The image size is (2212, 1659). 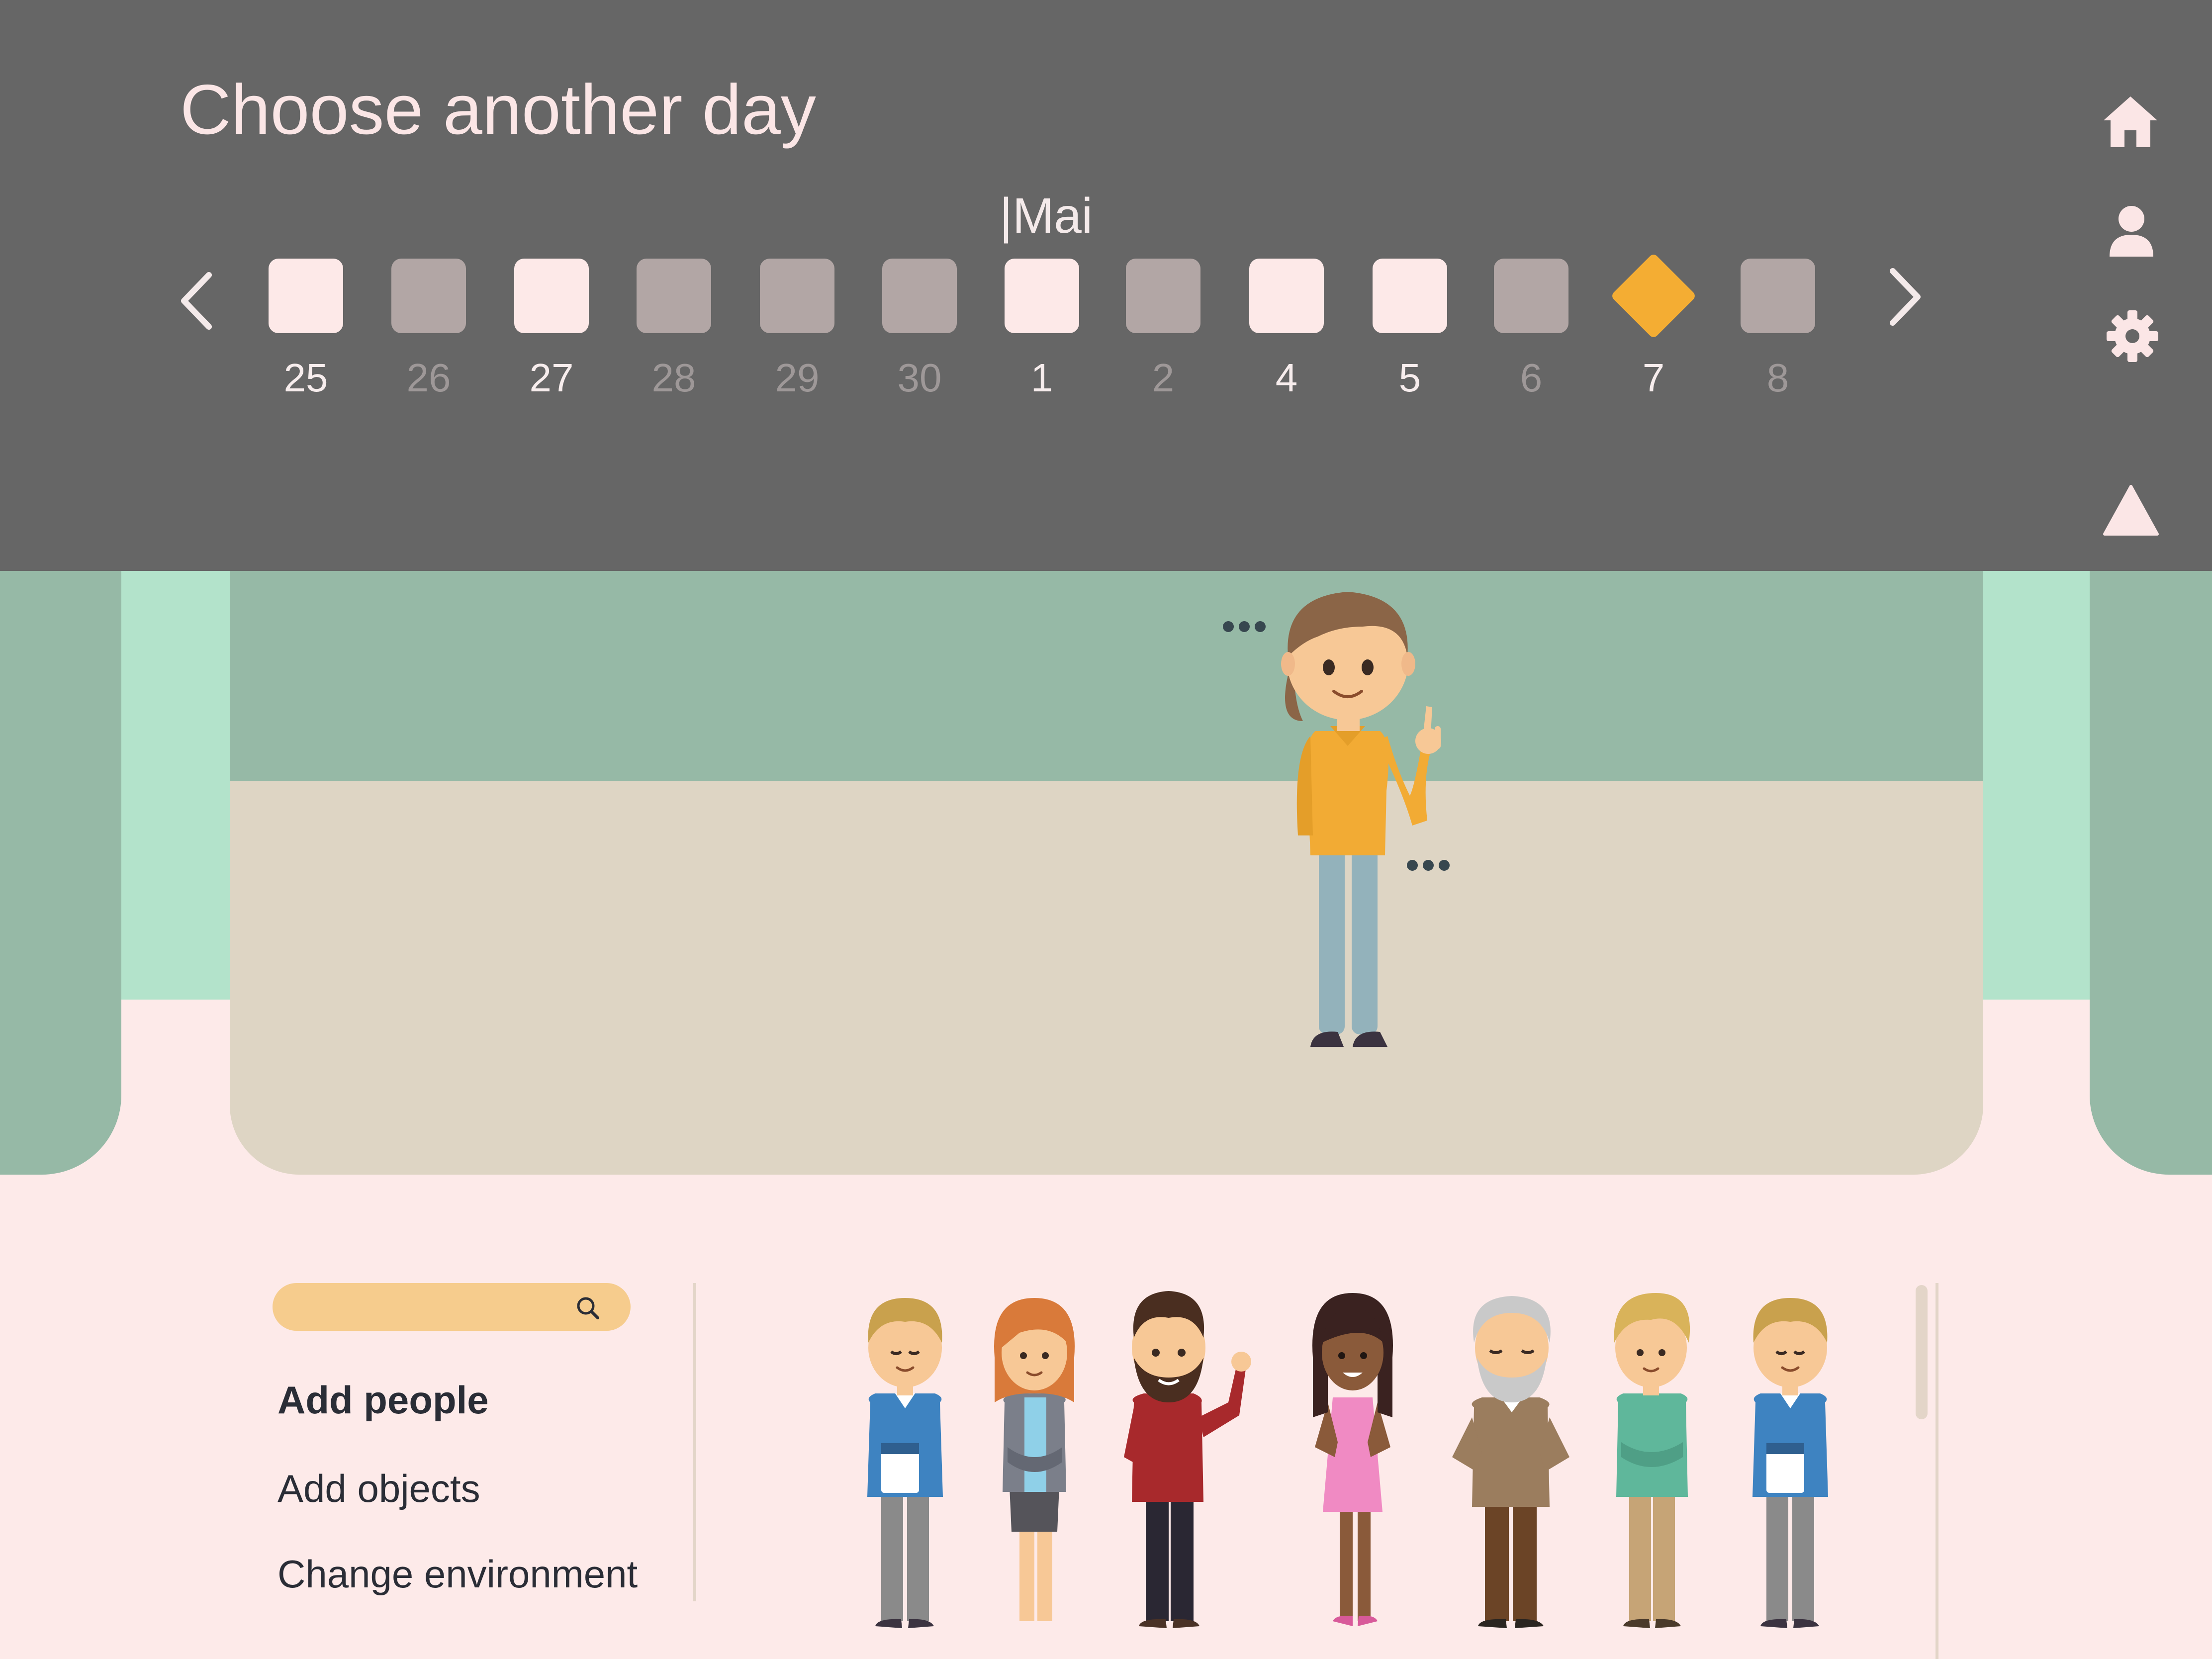 I want to click on day-5: 5, so click(x=1410, y=328).